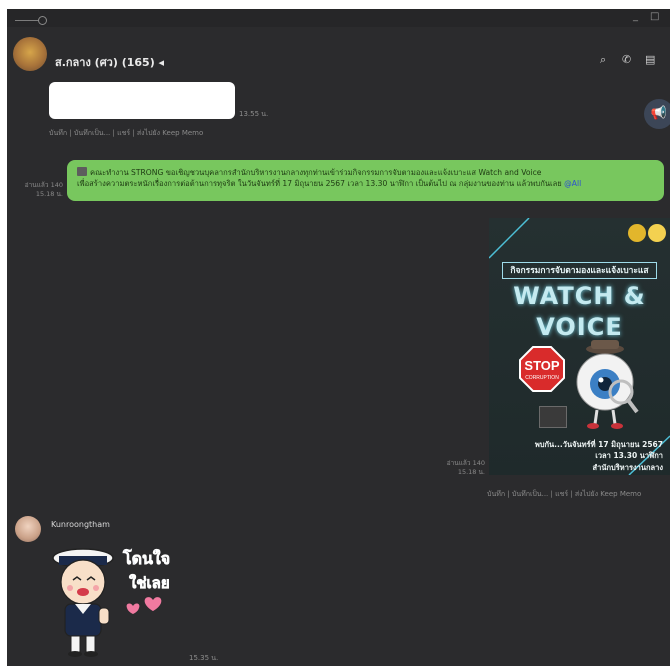 This screenshot has height=666, width=670. Describe the element at coordinates (635, 16) in the screenshot. I see `minimize-button: _` at that location.